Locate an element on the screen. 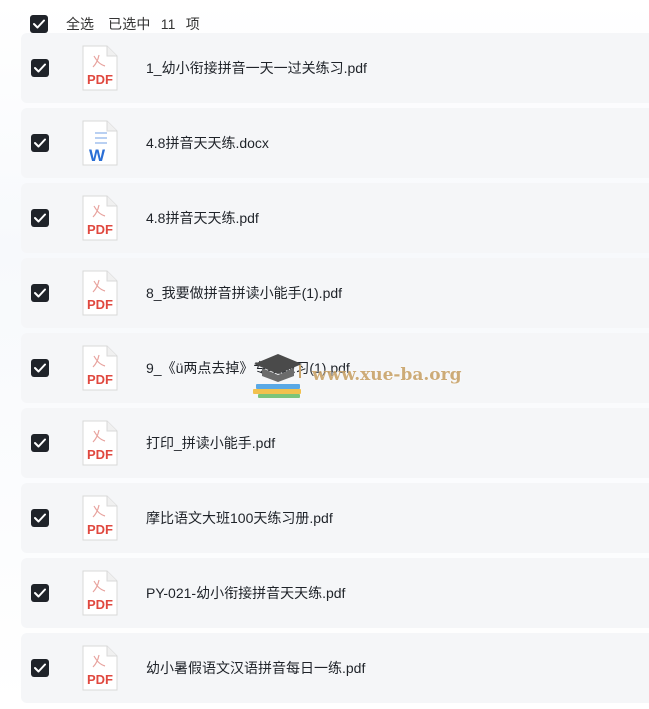 Image resolution: width=649 pixels, height=709 pixels. file-name: 1_幼小衔接拼音一天一过关练习.pdf is located at coordinates (256, 68).